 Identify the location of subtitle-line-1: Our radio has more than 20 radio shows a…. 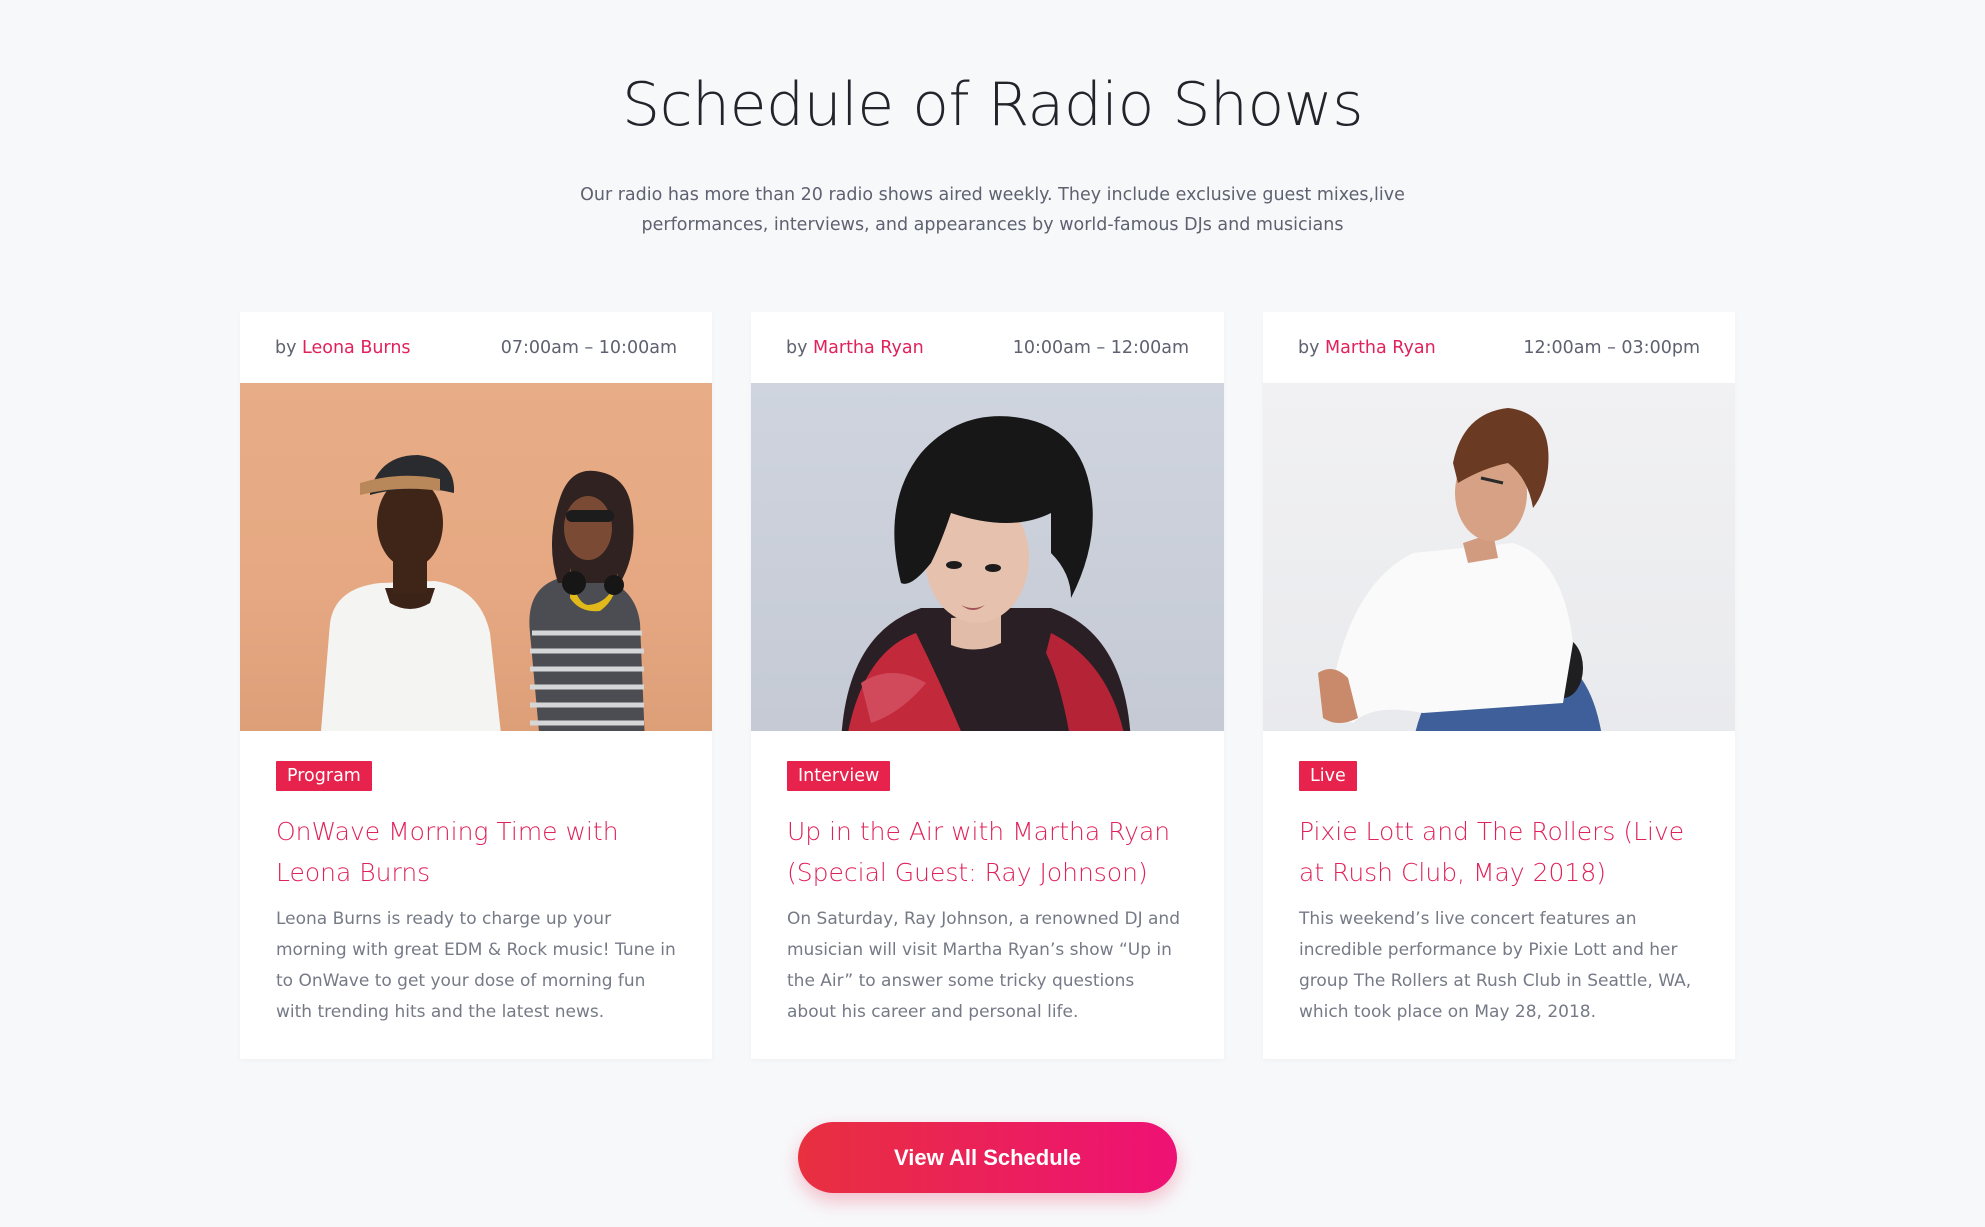
(992, 195).